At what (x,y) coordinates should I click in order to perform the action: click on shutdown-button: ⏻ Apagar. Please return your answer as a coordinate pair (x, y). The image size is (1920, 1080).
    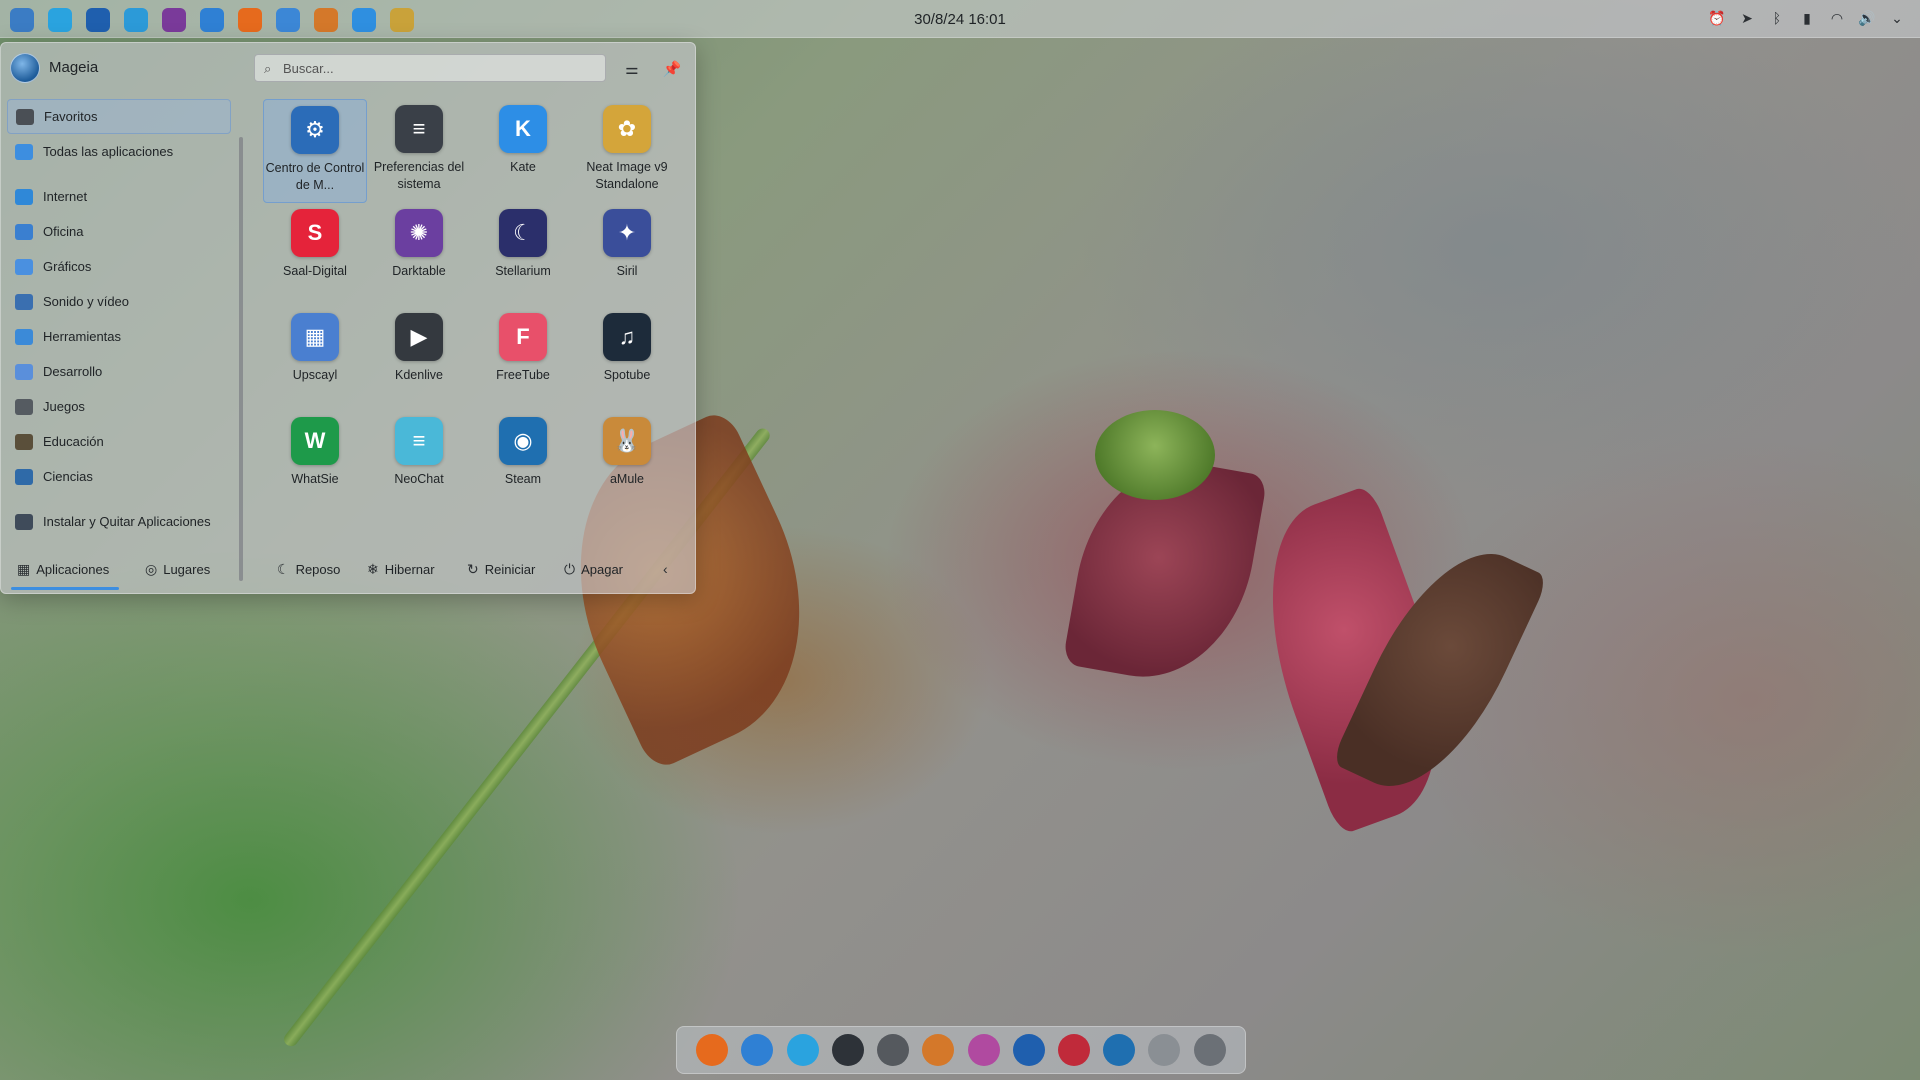
    Looking at the image, I should click on (593, 569).